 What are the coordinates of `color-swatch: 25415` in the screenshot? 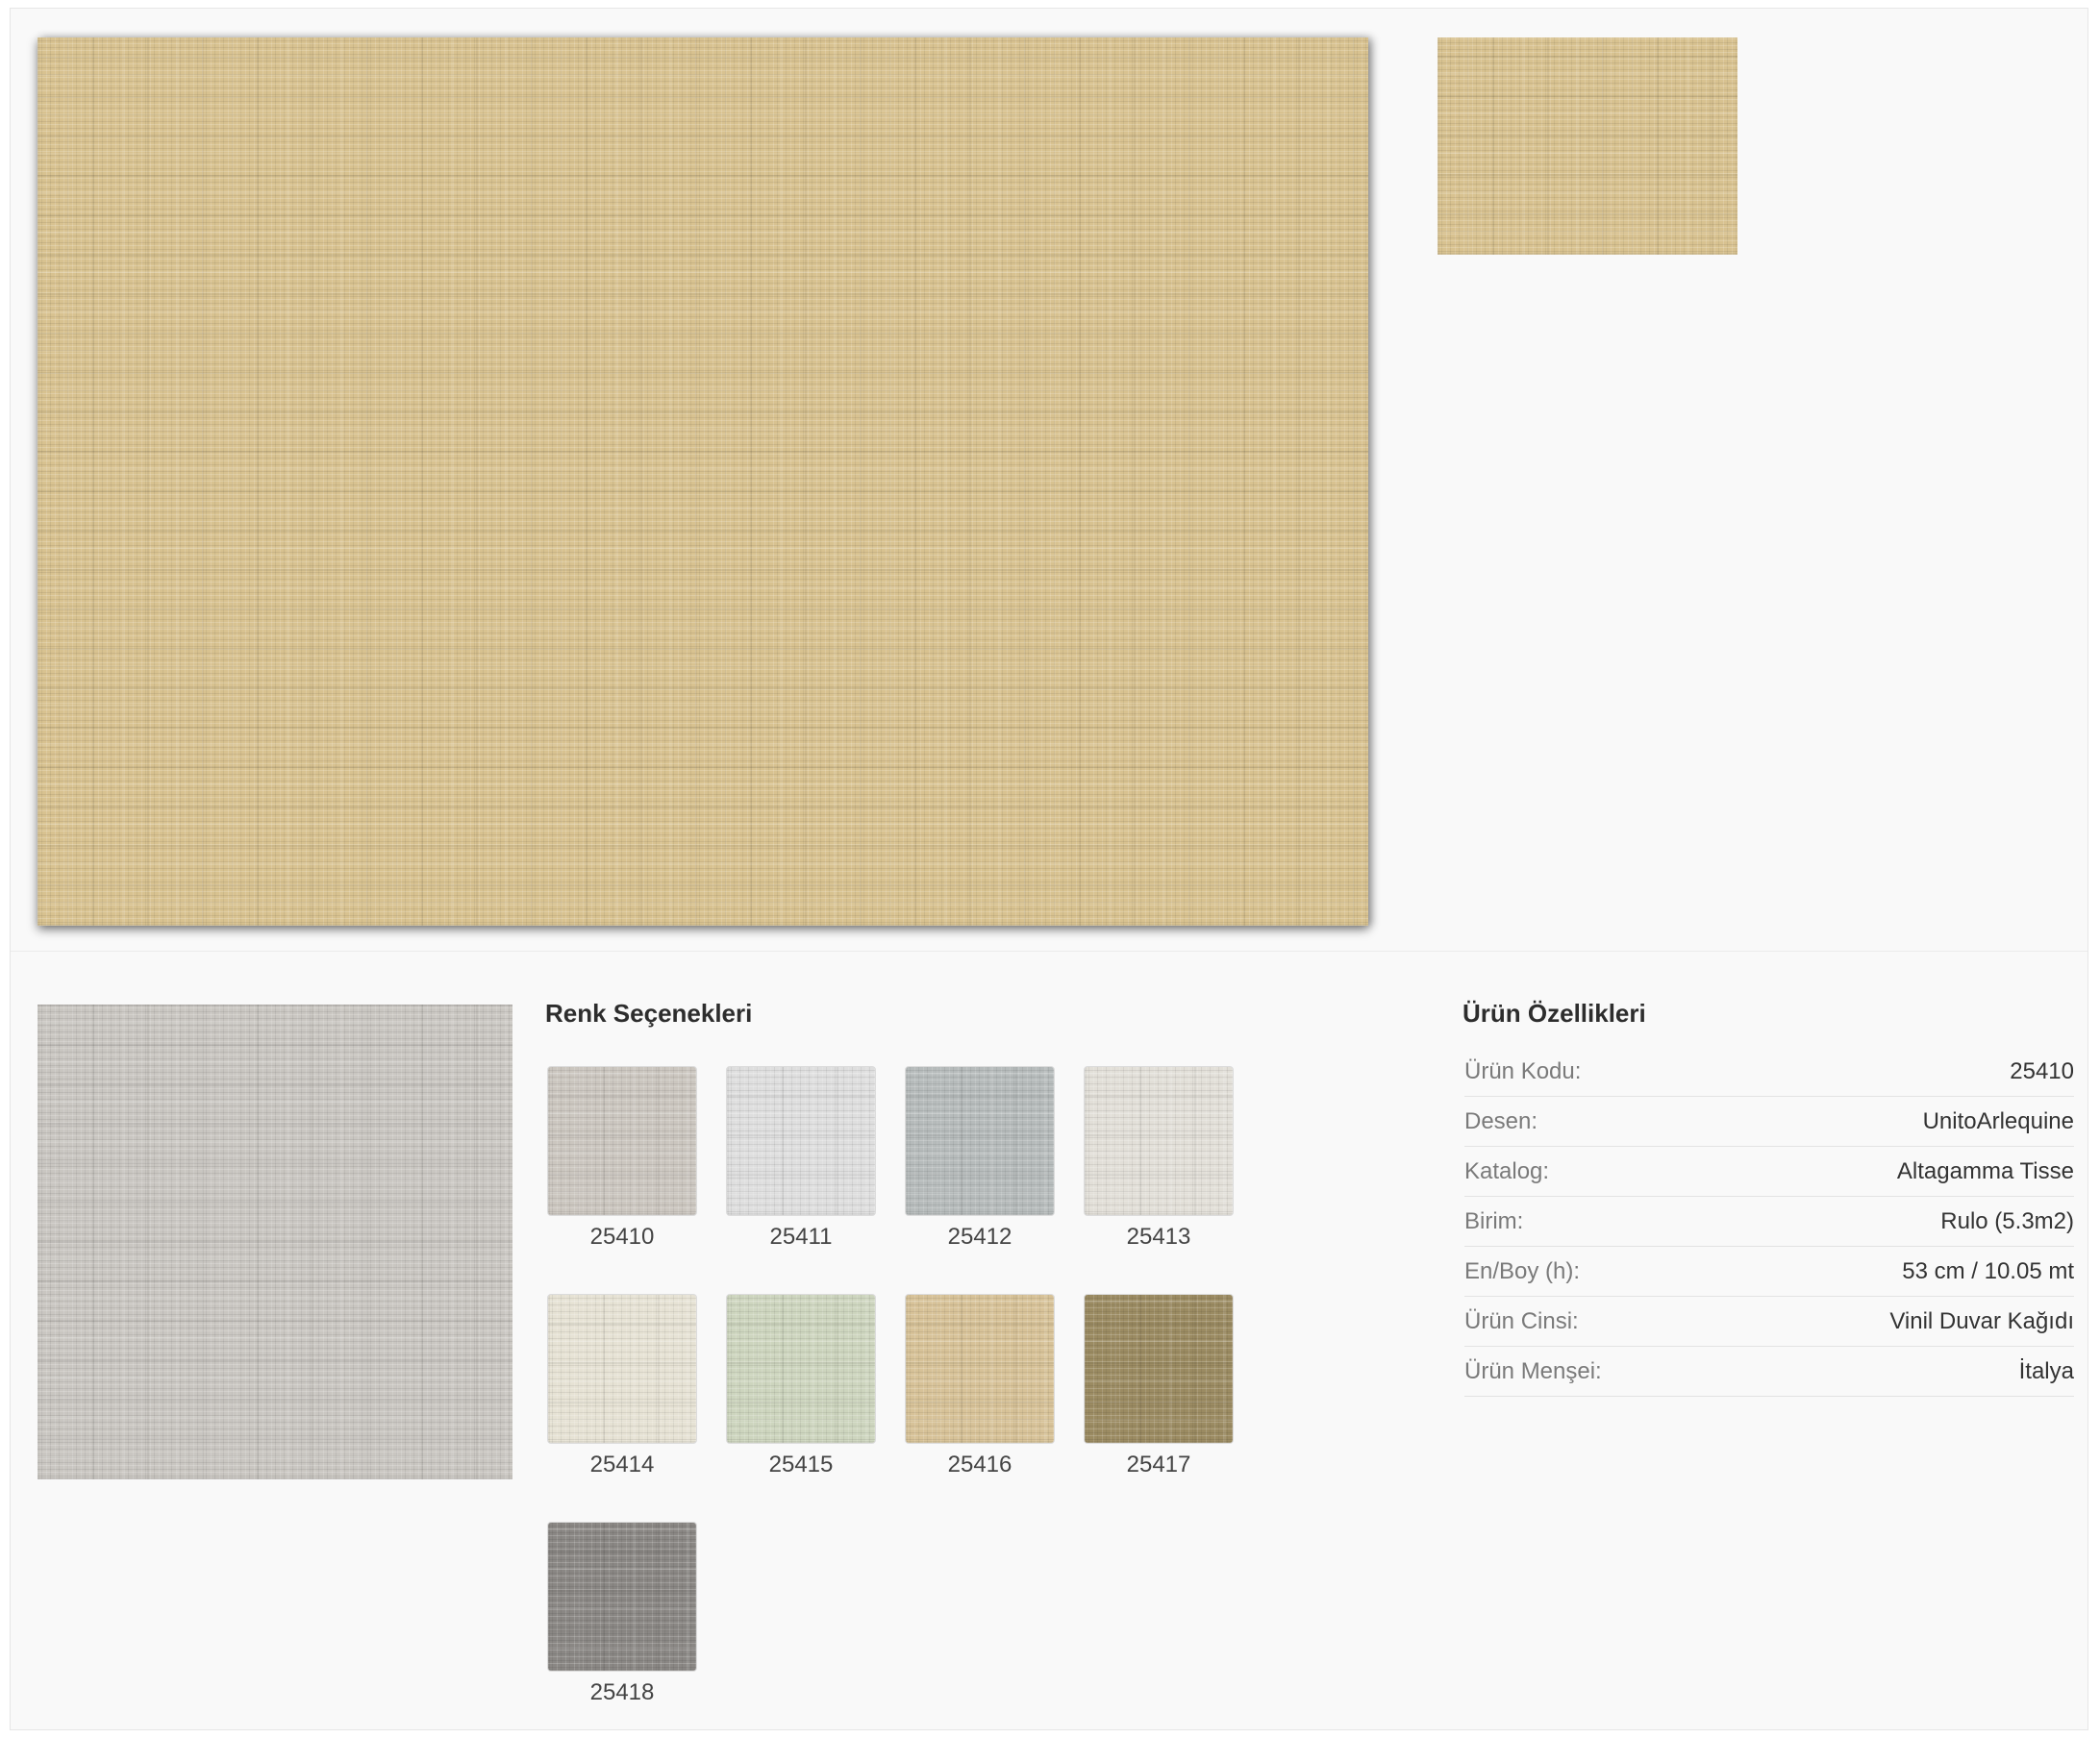 It's located at (801, 1386).